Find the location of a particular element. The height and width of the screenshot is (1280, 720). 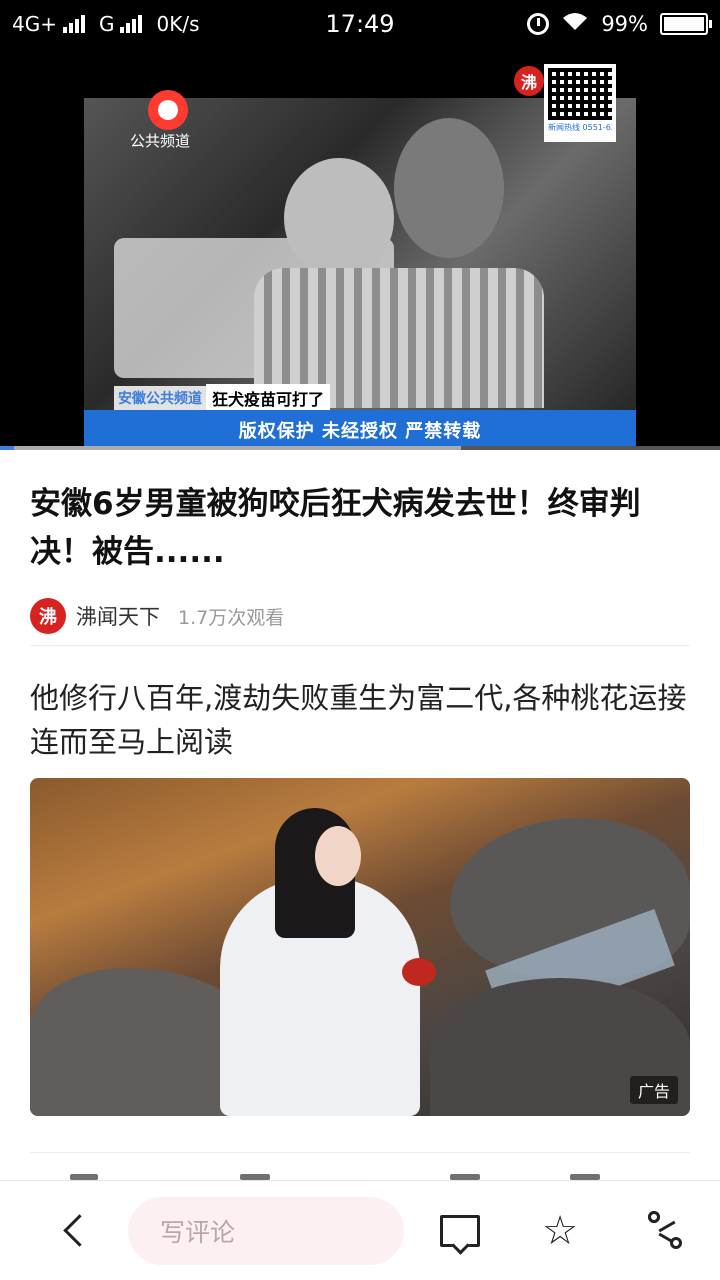

video-progress-bar is located at coordinates (360, 448).